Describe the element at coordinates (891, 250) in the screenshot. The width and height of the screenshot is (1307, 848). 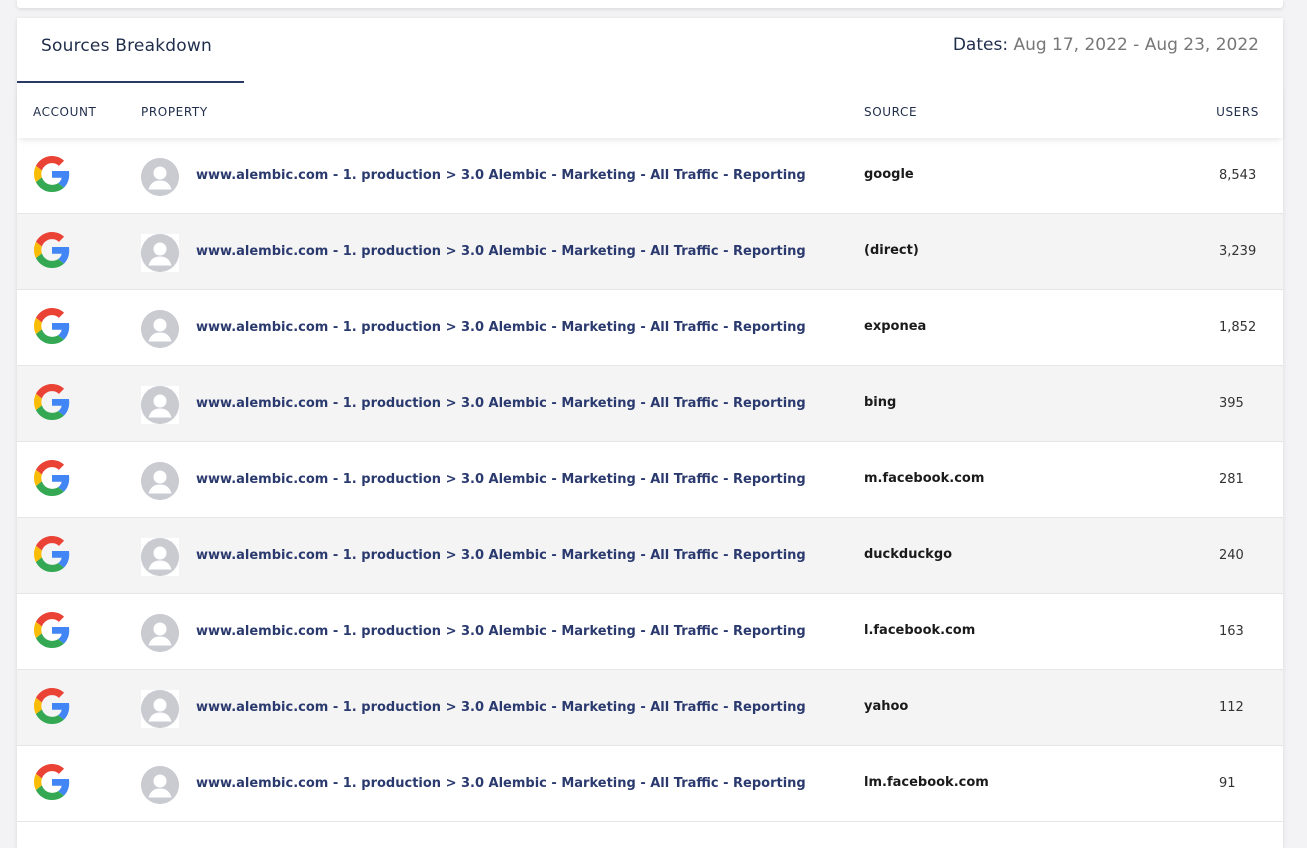
I see `source-name: (direct)` at that location.